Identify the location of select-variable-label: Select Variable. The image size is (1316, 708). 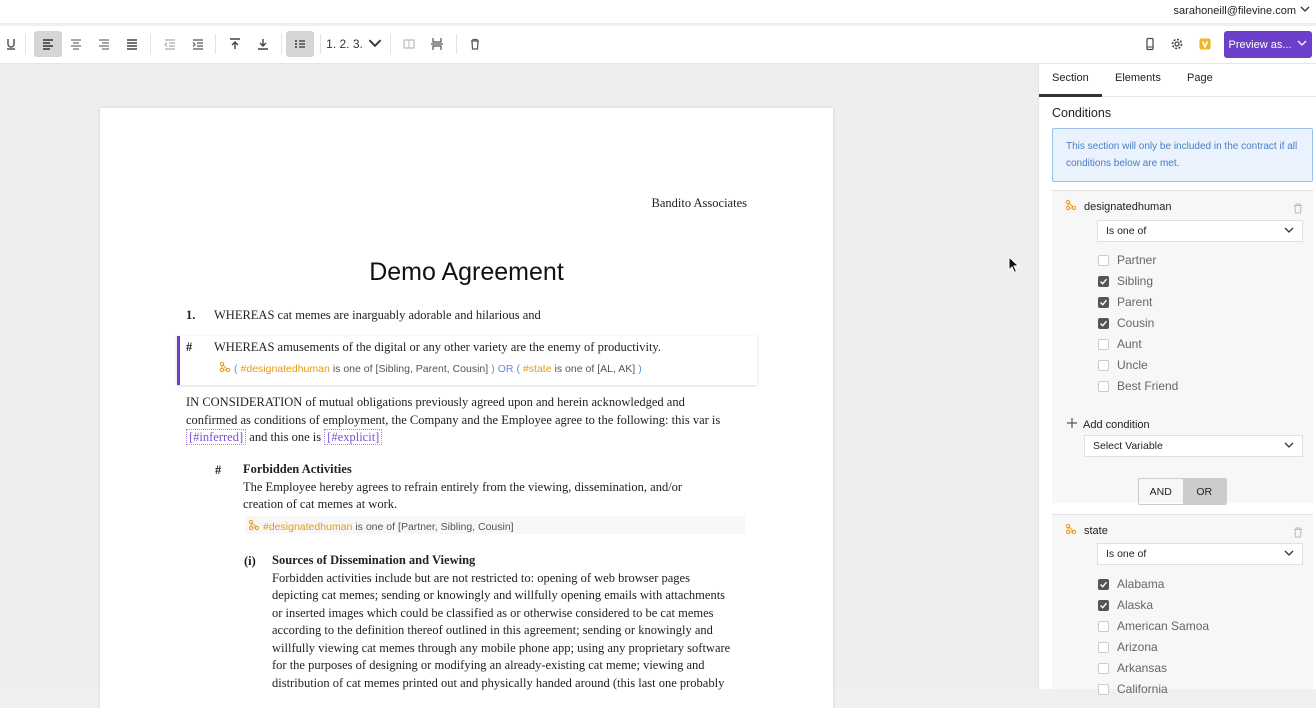
(1128, 446).